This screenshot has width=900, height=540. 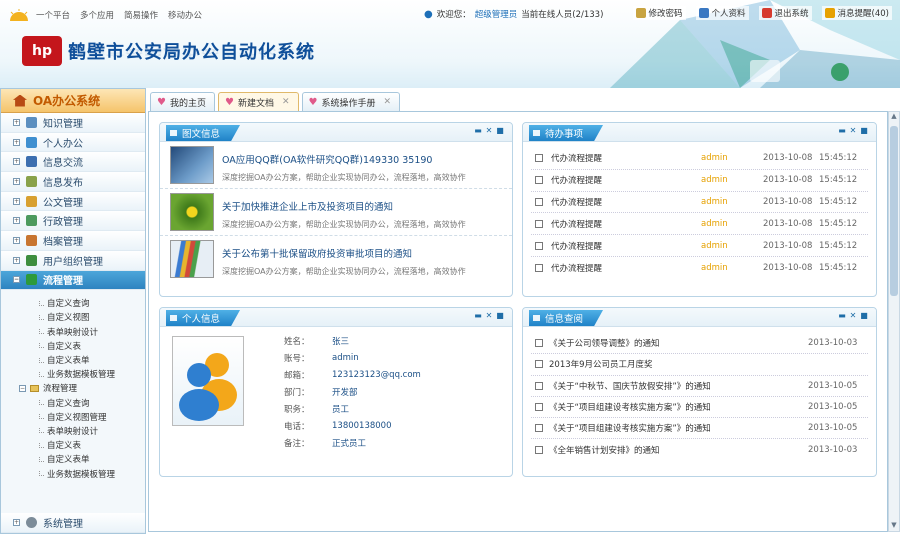 What do you see at coordinates (344, 159) in the screenshot?
I see `news-title: OA应用QQ群(OA软件研究QQ群)149330 35190` at bounding box center [344, 159].